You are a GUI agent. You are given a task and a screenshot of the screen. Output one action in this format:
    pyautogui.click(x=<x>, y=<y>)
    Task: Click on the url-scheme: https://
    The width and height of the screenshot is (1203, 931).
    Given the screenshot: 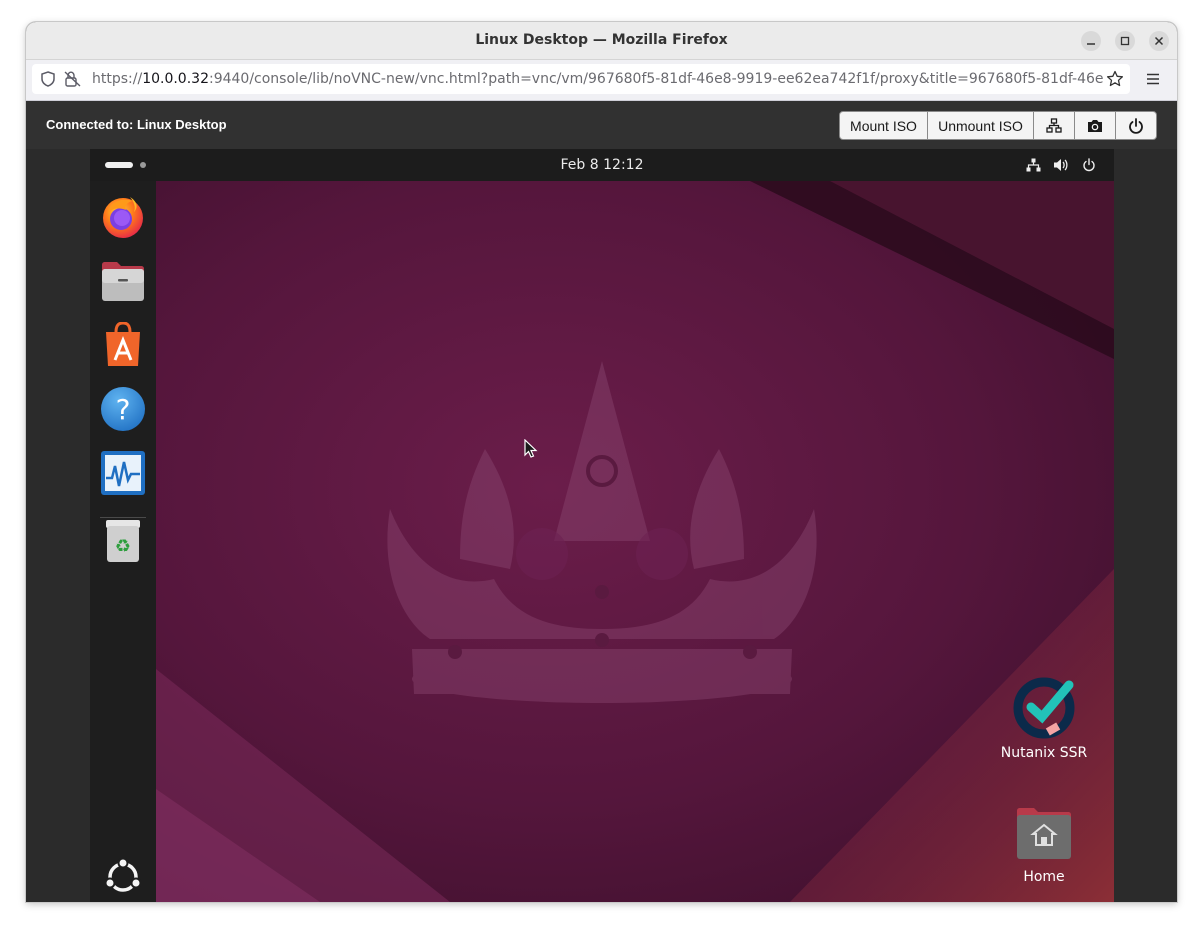 What is the action you would take?
    pyautogui.click(x=117, y=79)
    